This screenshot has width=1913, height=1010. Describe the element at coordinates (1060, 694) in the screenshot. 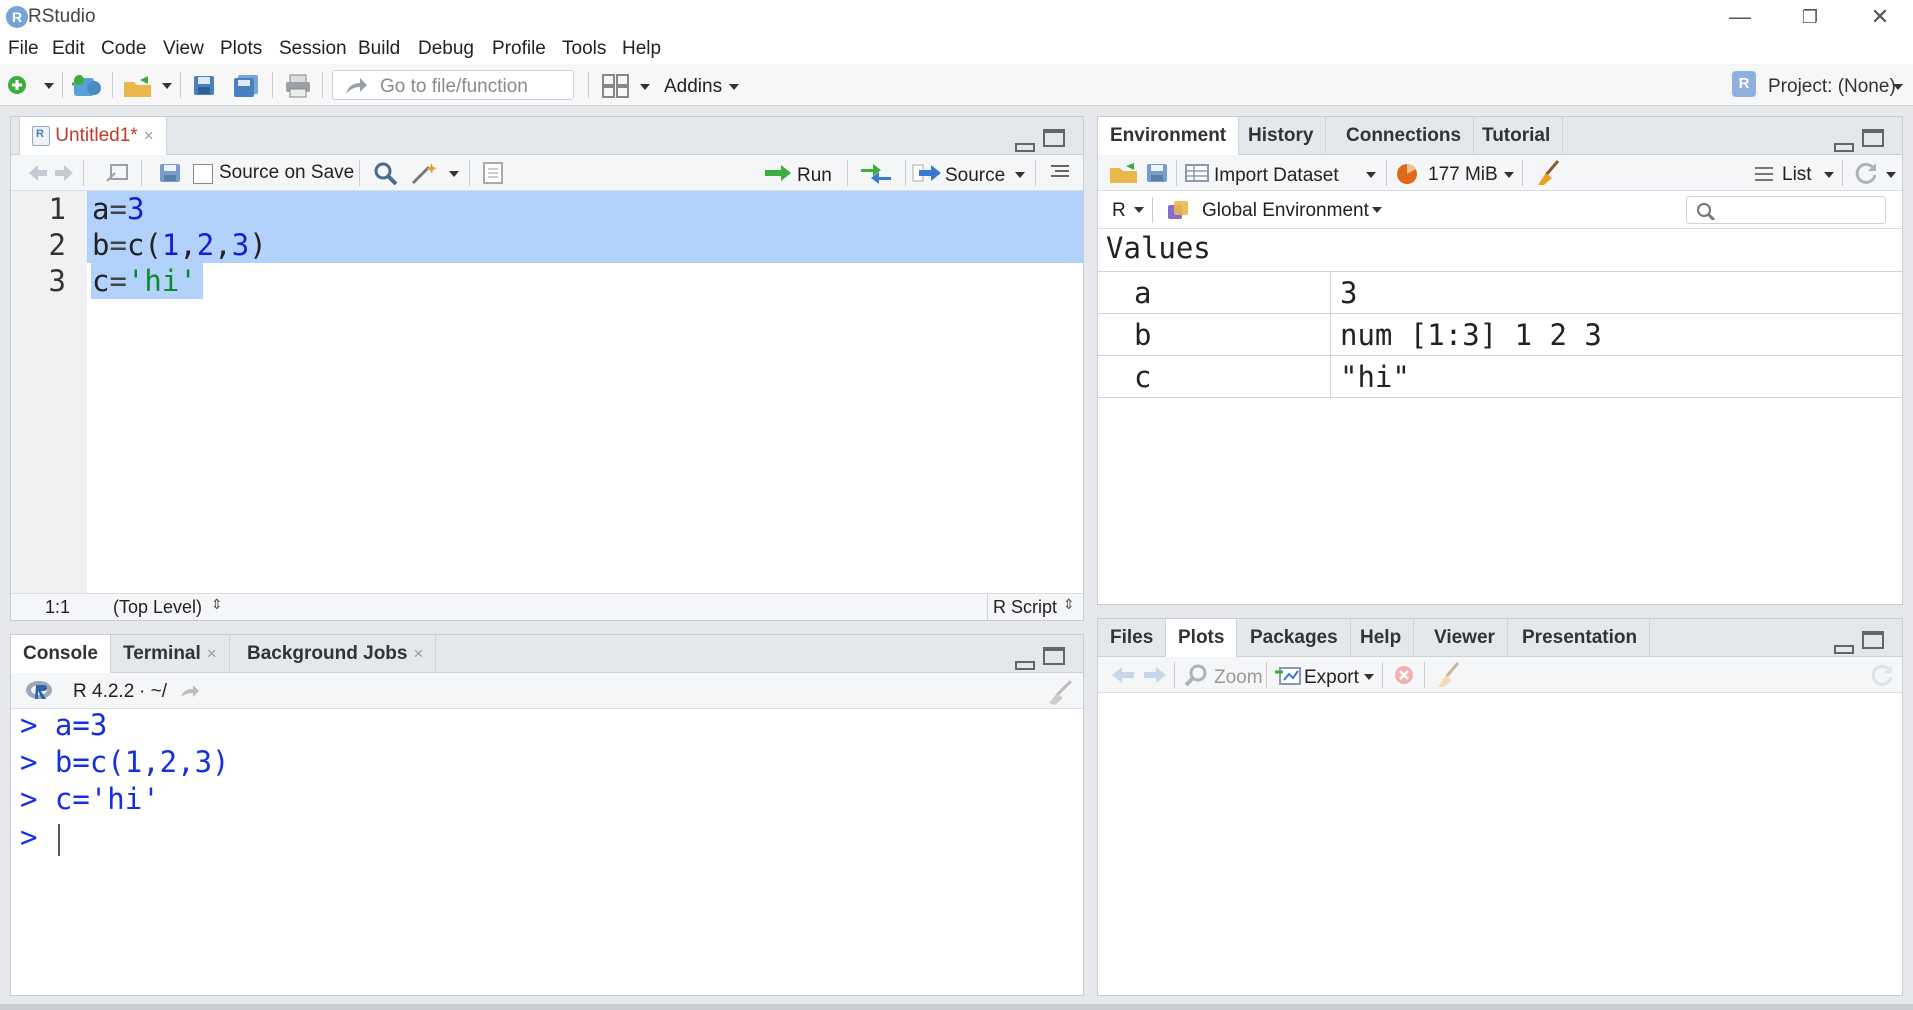

I see `clear-console-icon` at that location.